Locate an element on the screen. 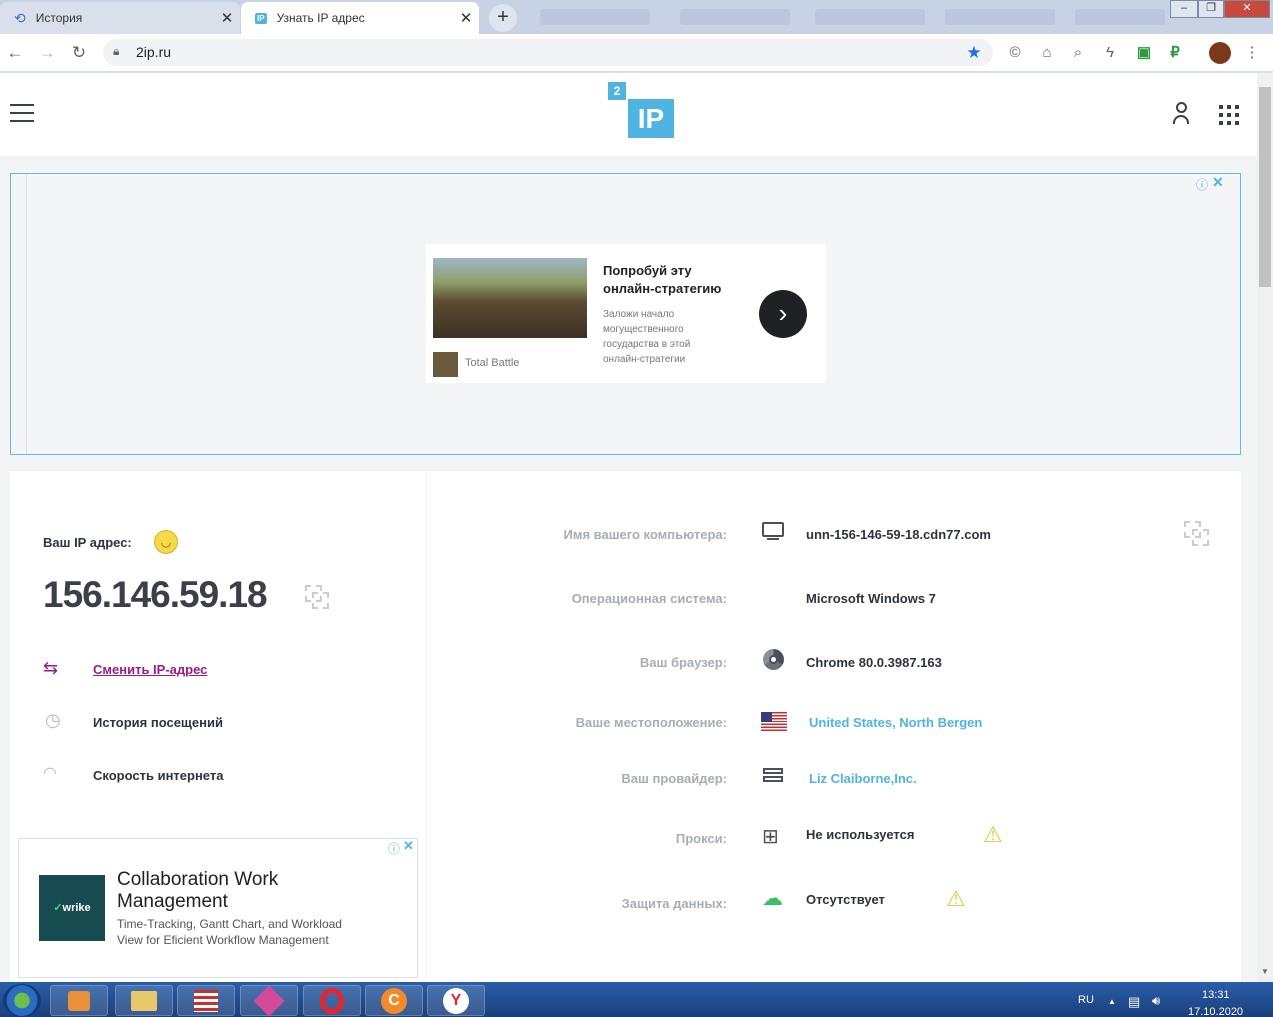  url-text: 2ip.ru is located at coordinates (153, 52).